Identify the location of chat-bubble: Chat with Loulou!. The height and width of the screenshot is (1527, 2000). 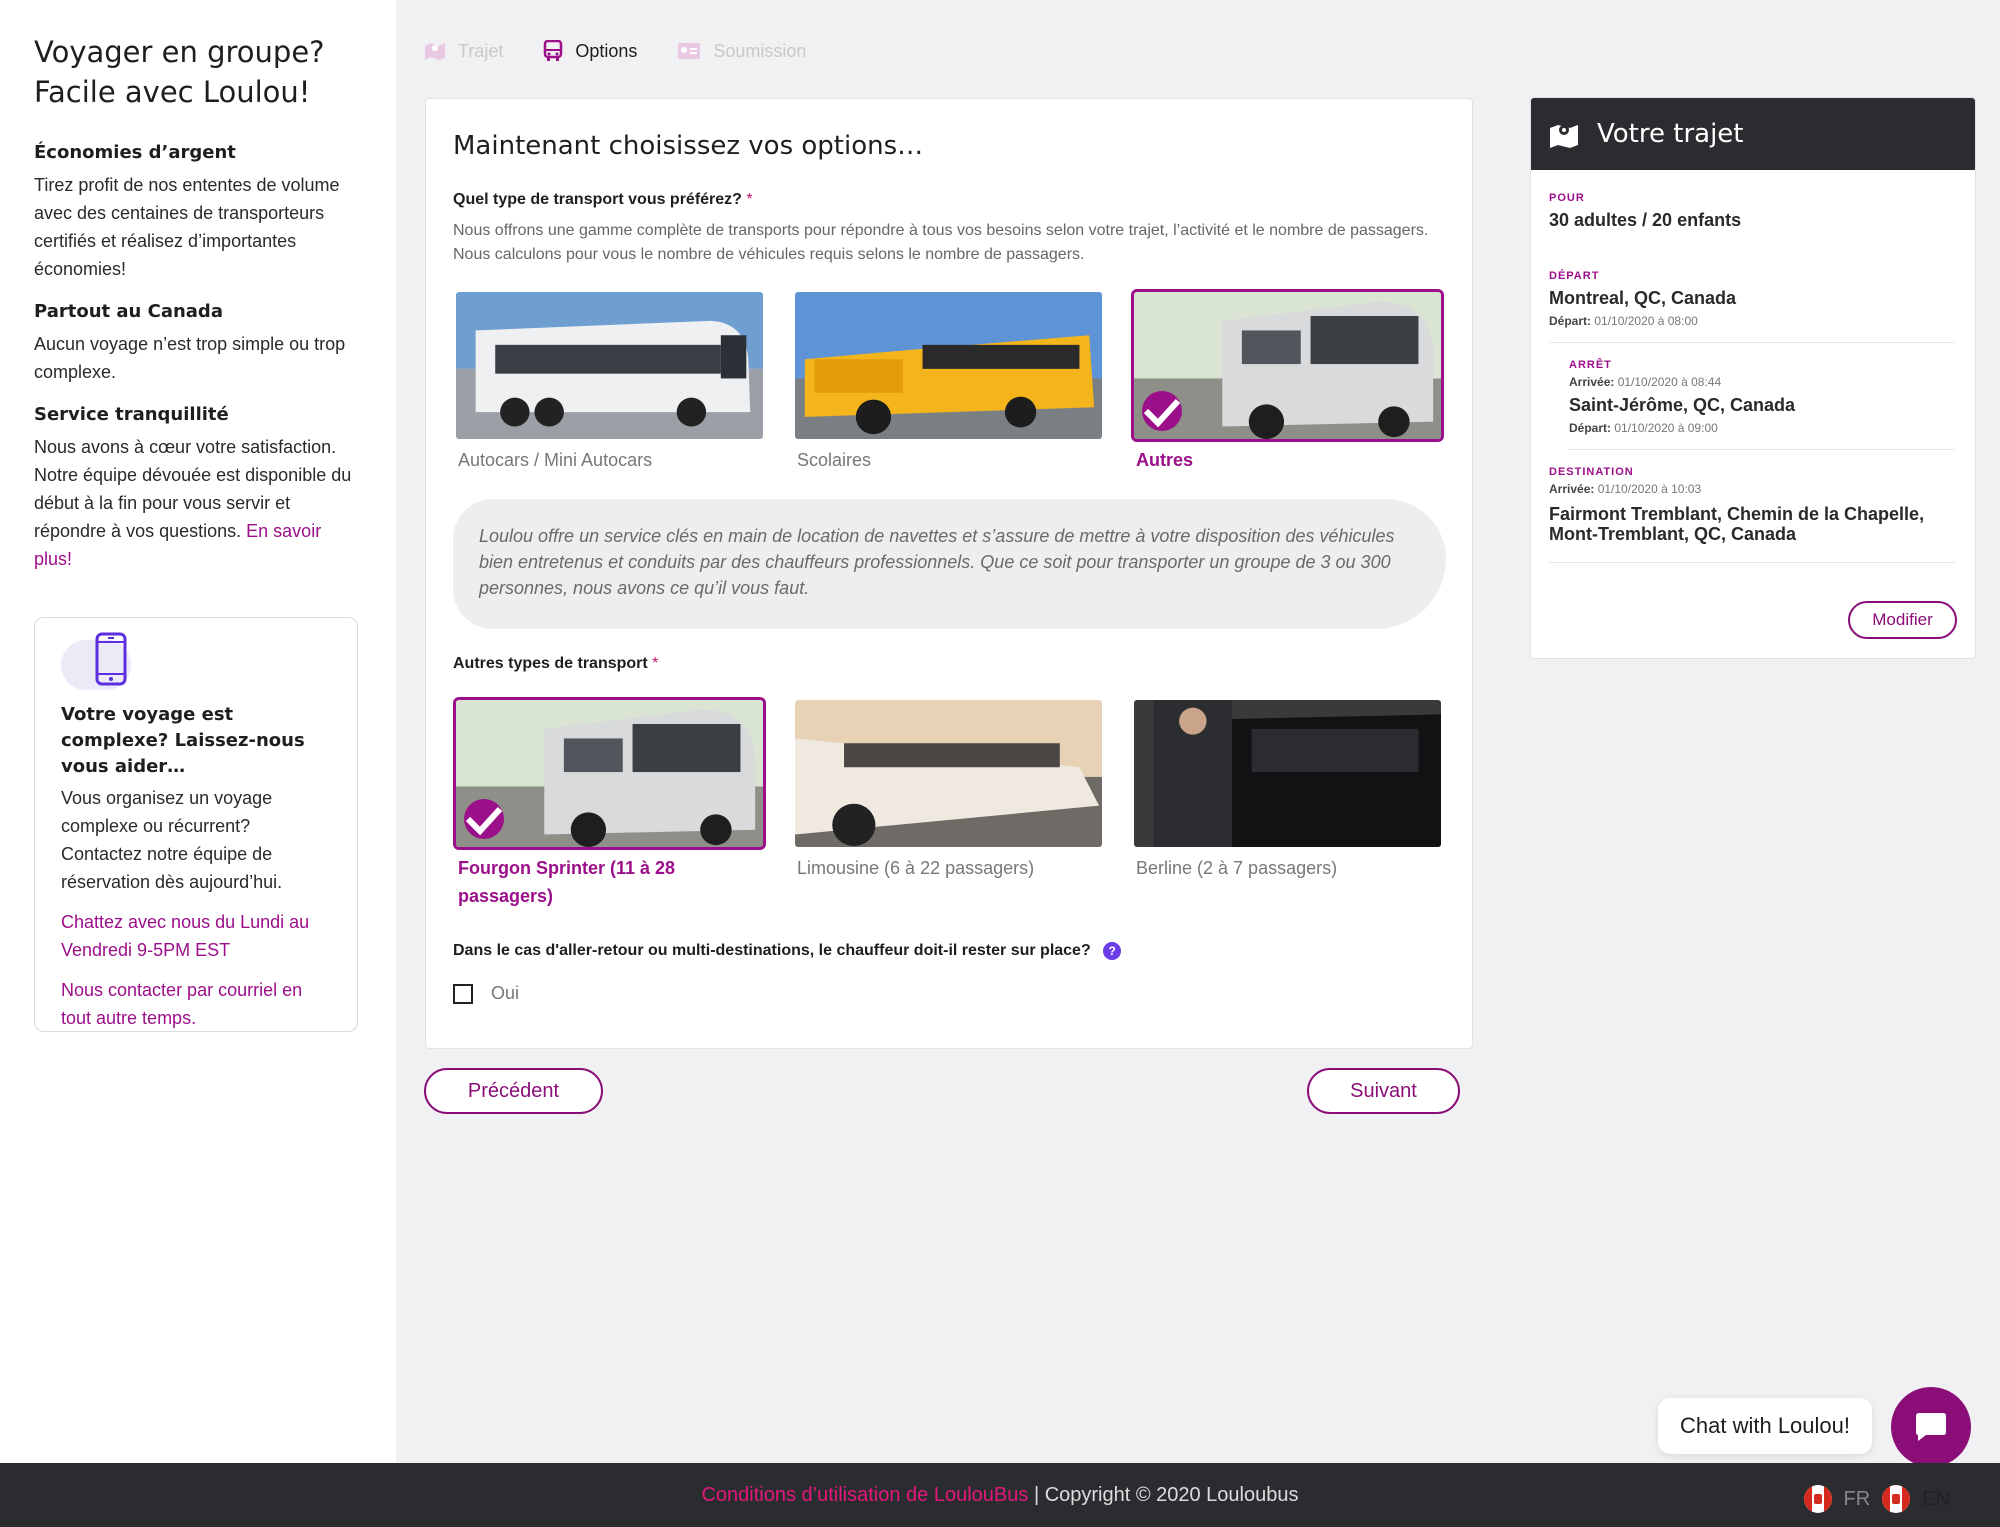
(1765, 1426).